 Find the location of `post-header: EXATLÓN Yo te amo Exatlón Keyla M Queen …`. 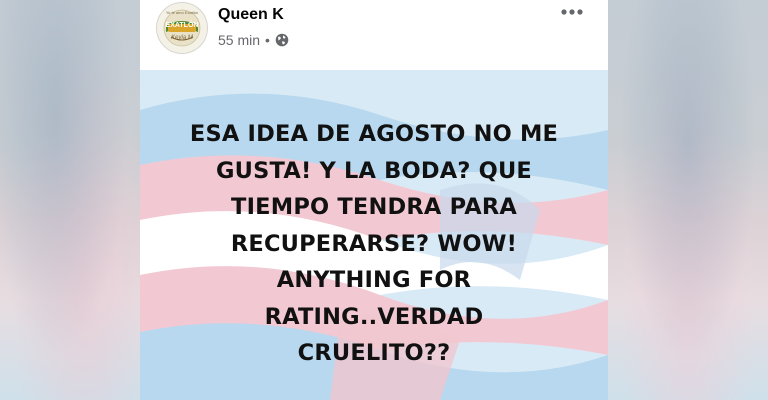

post-header: EXATLÓN Yo te amo Exatlón Keyla M Queen … is located at coordinates (374, 35).